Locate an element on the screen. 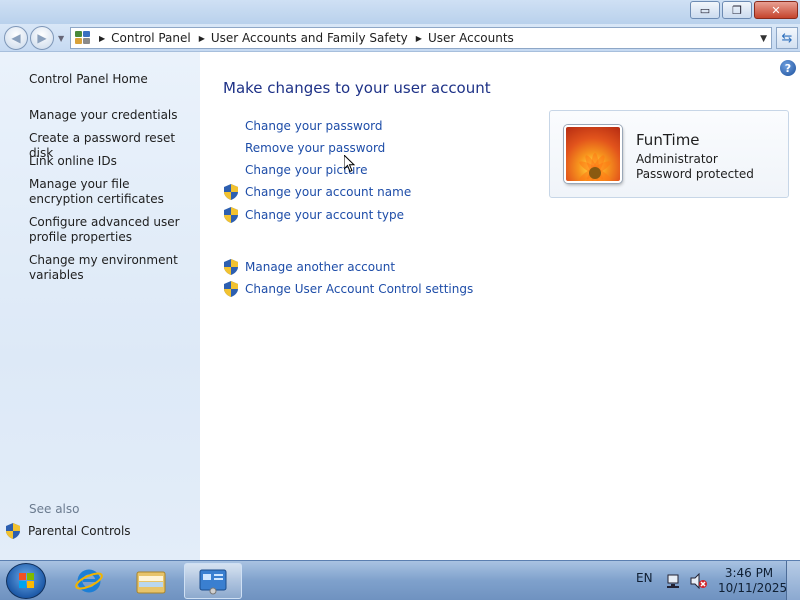 This screenshot has height=600, width=800. forward-button: ▶ is located at coordinates (42, 38).